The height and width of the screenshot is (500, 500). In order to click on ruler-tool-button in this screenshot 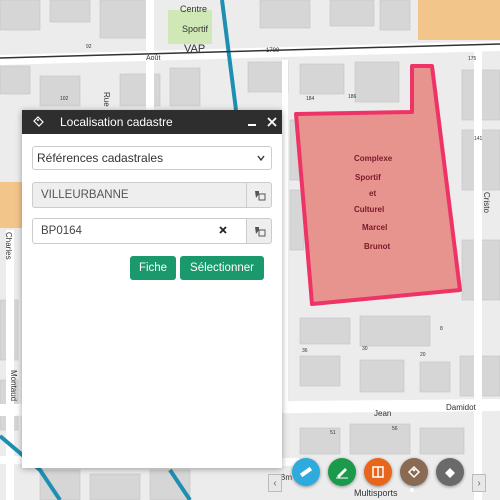, I will do `click(306, 472)`.